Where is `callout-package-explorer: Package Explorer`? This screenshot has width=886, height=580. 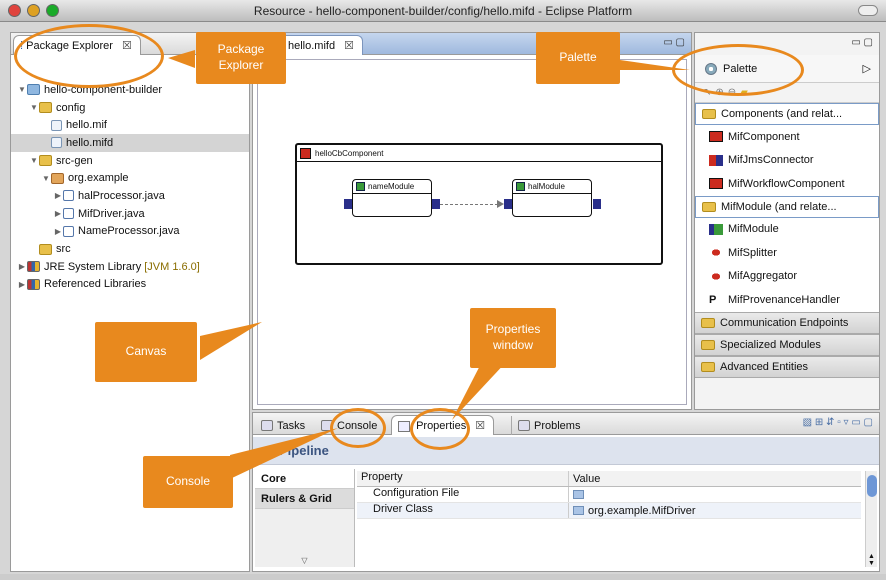 callout-package-explorer: Package Explorer is located at coordinates (241, 58).